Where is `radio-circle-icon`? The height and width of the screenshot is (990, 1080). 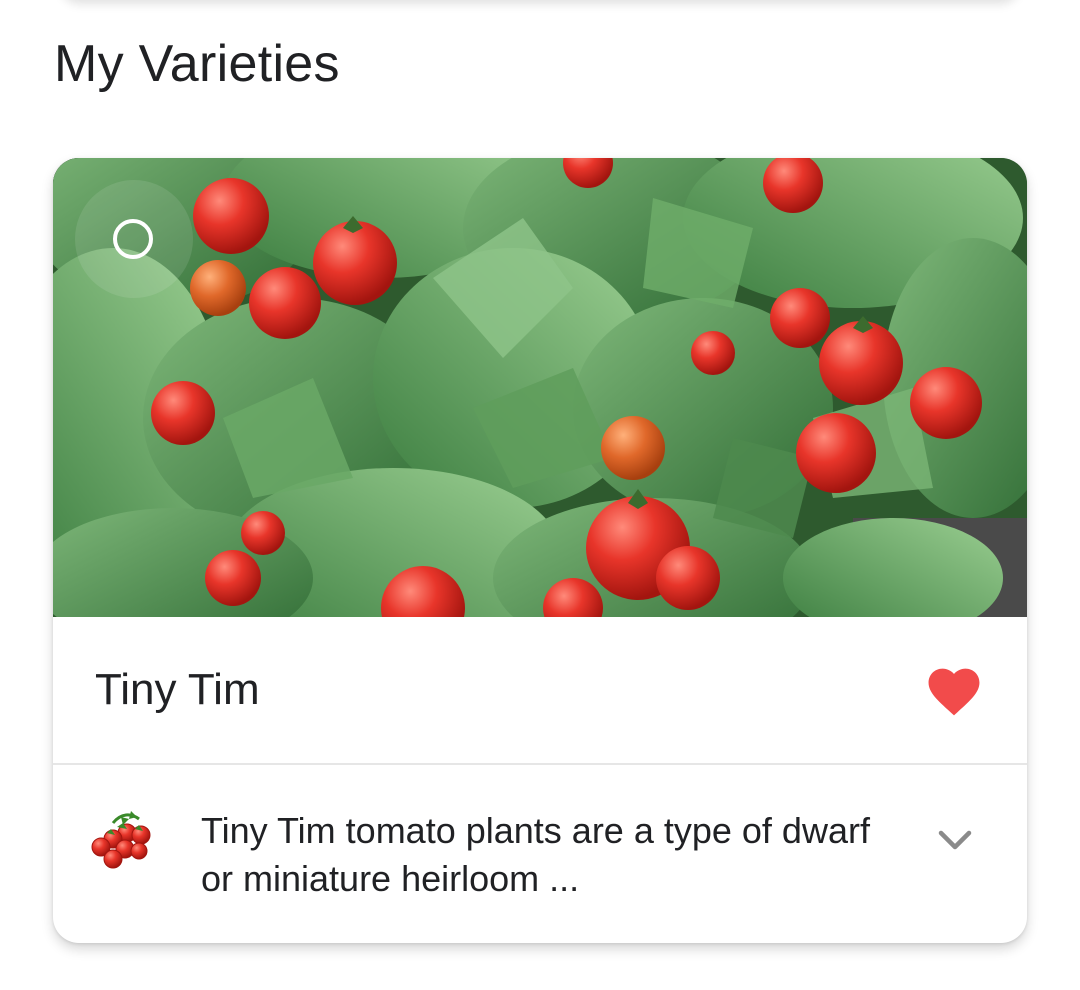
radio-circle-icon is located at coordinates (133, 239).